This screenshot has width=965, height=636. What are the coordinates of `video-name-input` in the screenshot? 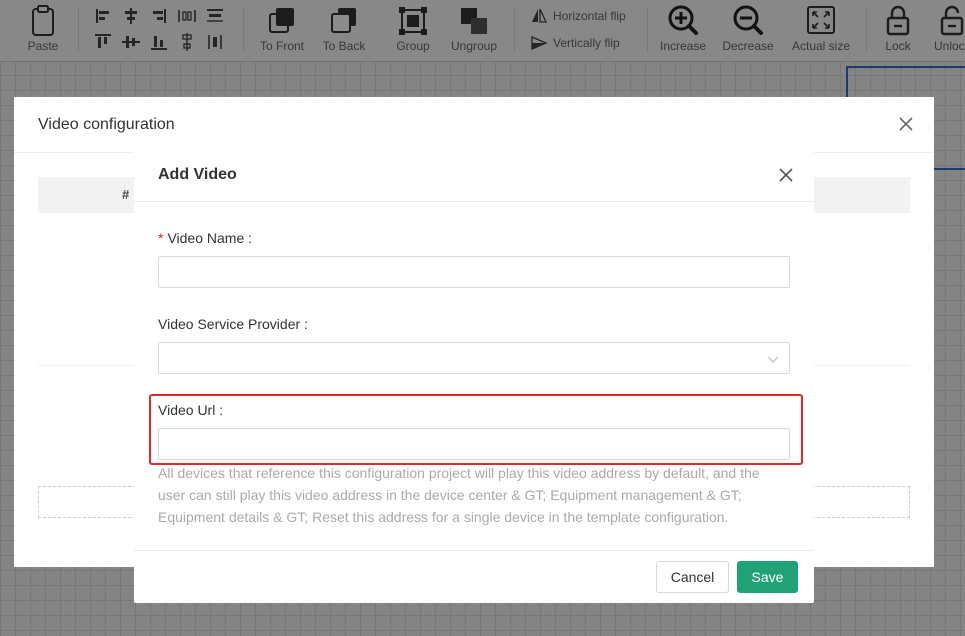 It's located at (474, 272).